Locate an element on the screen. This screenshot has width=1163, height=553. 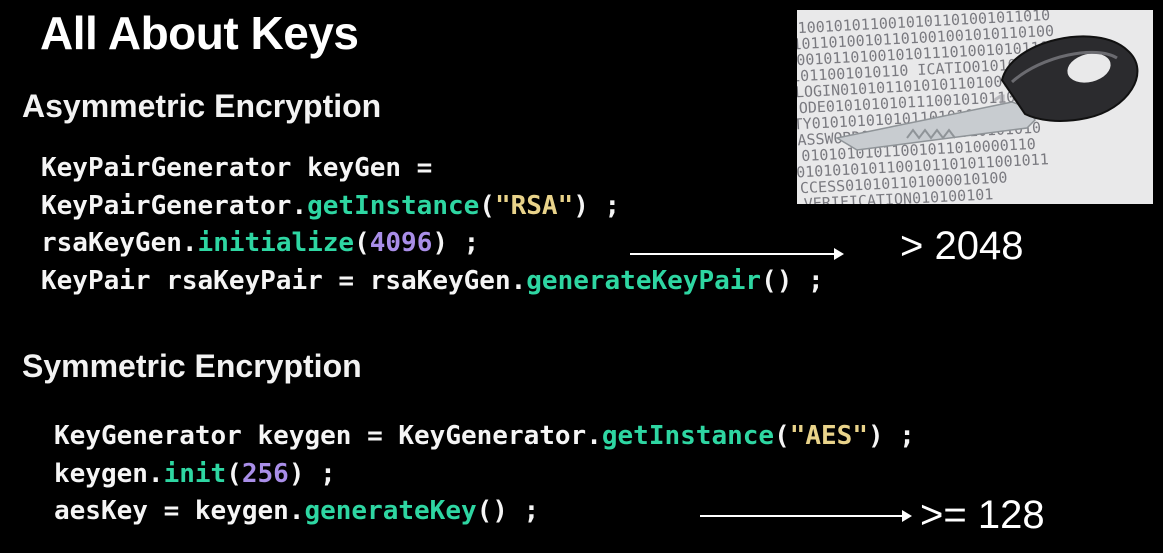
code-token-plain: KeyPair rsaKeyPair = rsaKeyGen. is located at coordinates (284, 280).